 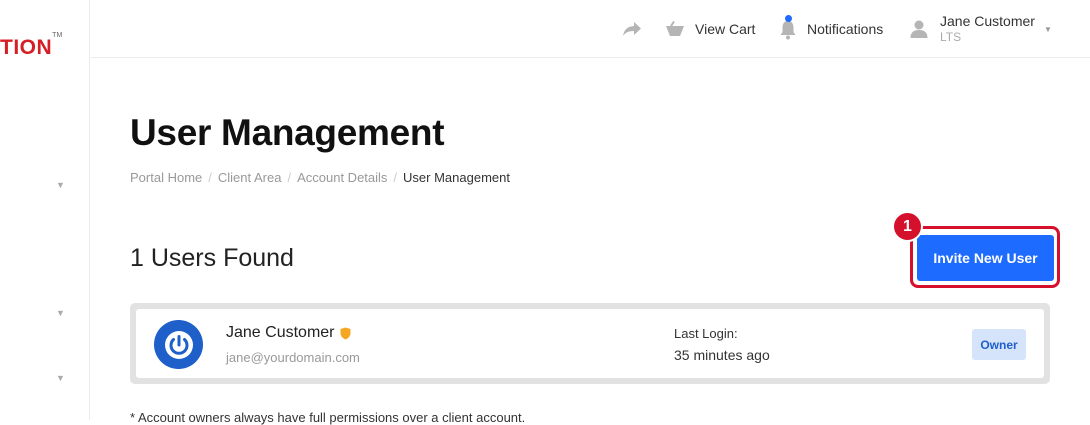 I want to click on user-menu: Jane Customer LTS ▼, so click(x=980, y=29).